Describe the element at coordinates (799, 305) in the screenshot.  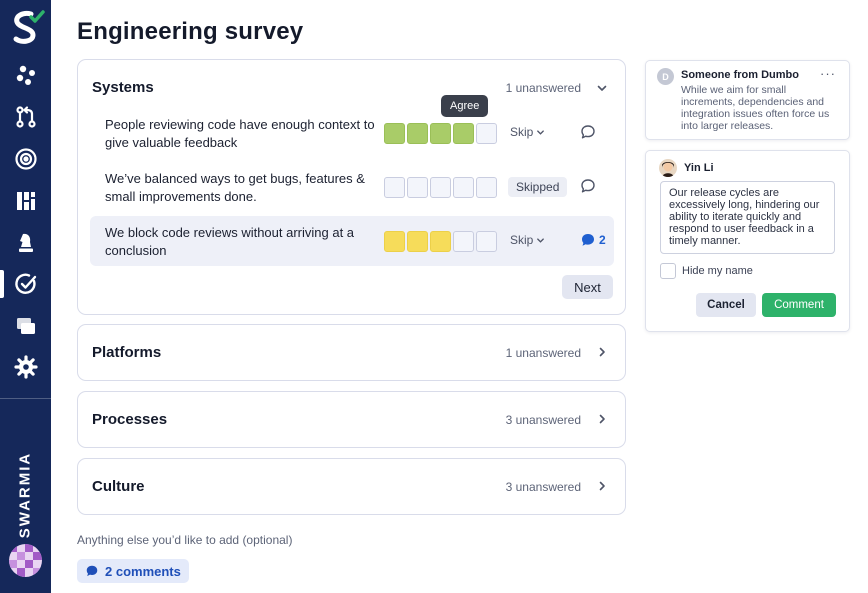
I see `submit-comment-button: Comment` at that location.